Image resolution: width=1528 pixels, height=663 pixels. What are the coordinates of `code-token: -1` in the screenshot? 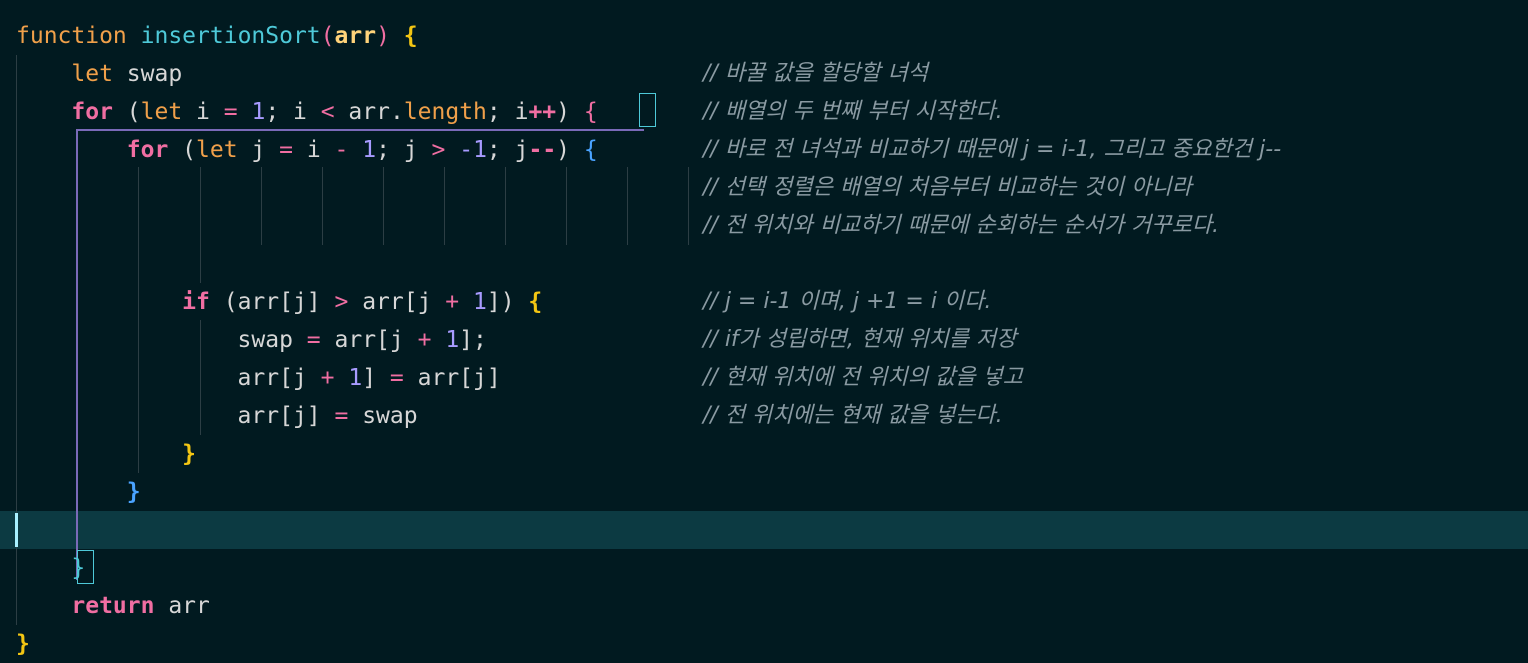 It's located at (473, 150).